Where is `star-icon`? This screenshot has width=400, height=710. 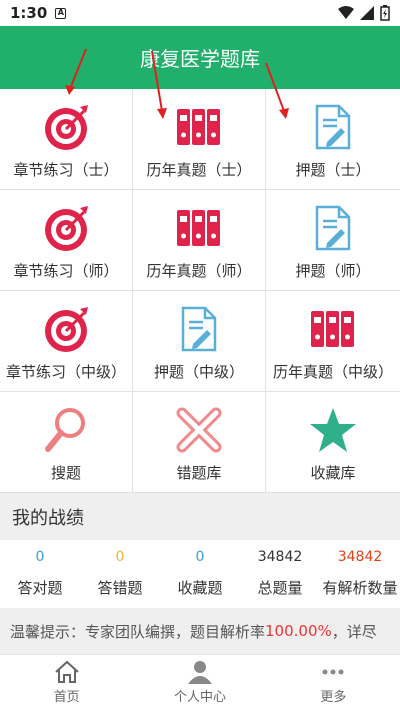
star-icon is located at coordinates (333, 430).